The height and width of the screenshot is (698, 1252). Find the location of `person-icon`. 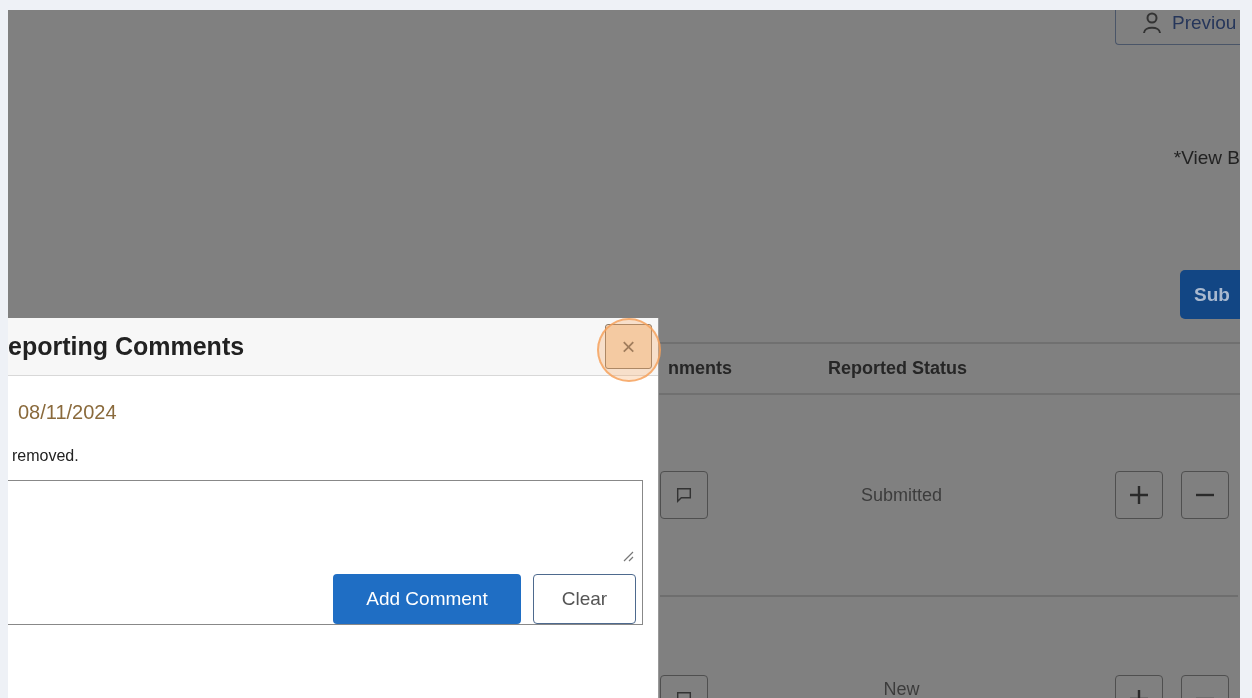

person-icon is located at coordinates (1152, 22).